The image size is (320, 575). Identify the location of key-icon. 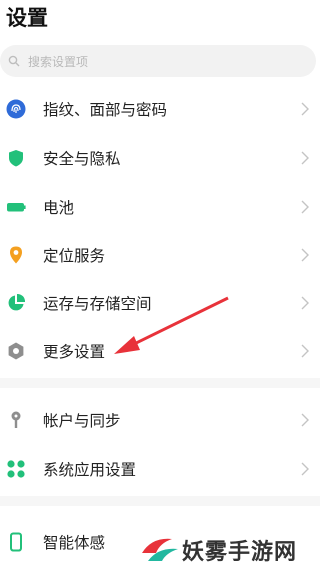
(16, 420).